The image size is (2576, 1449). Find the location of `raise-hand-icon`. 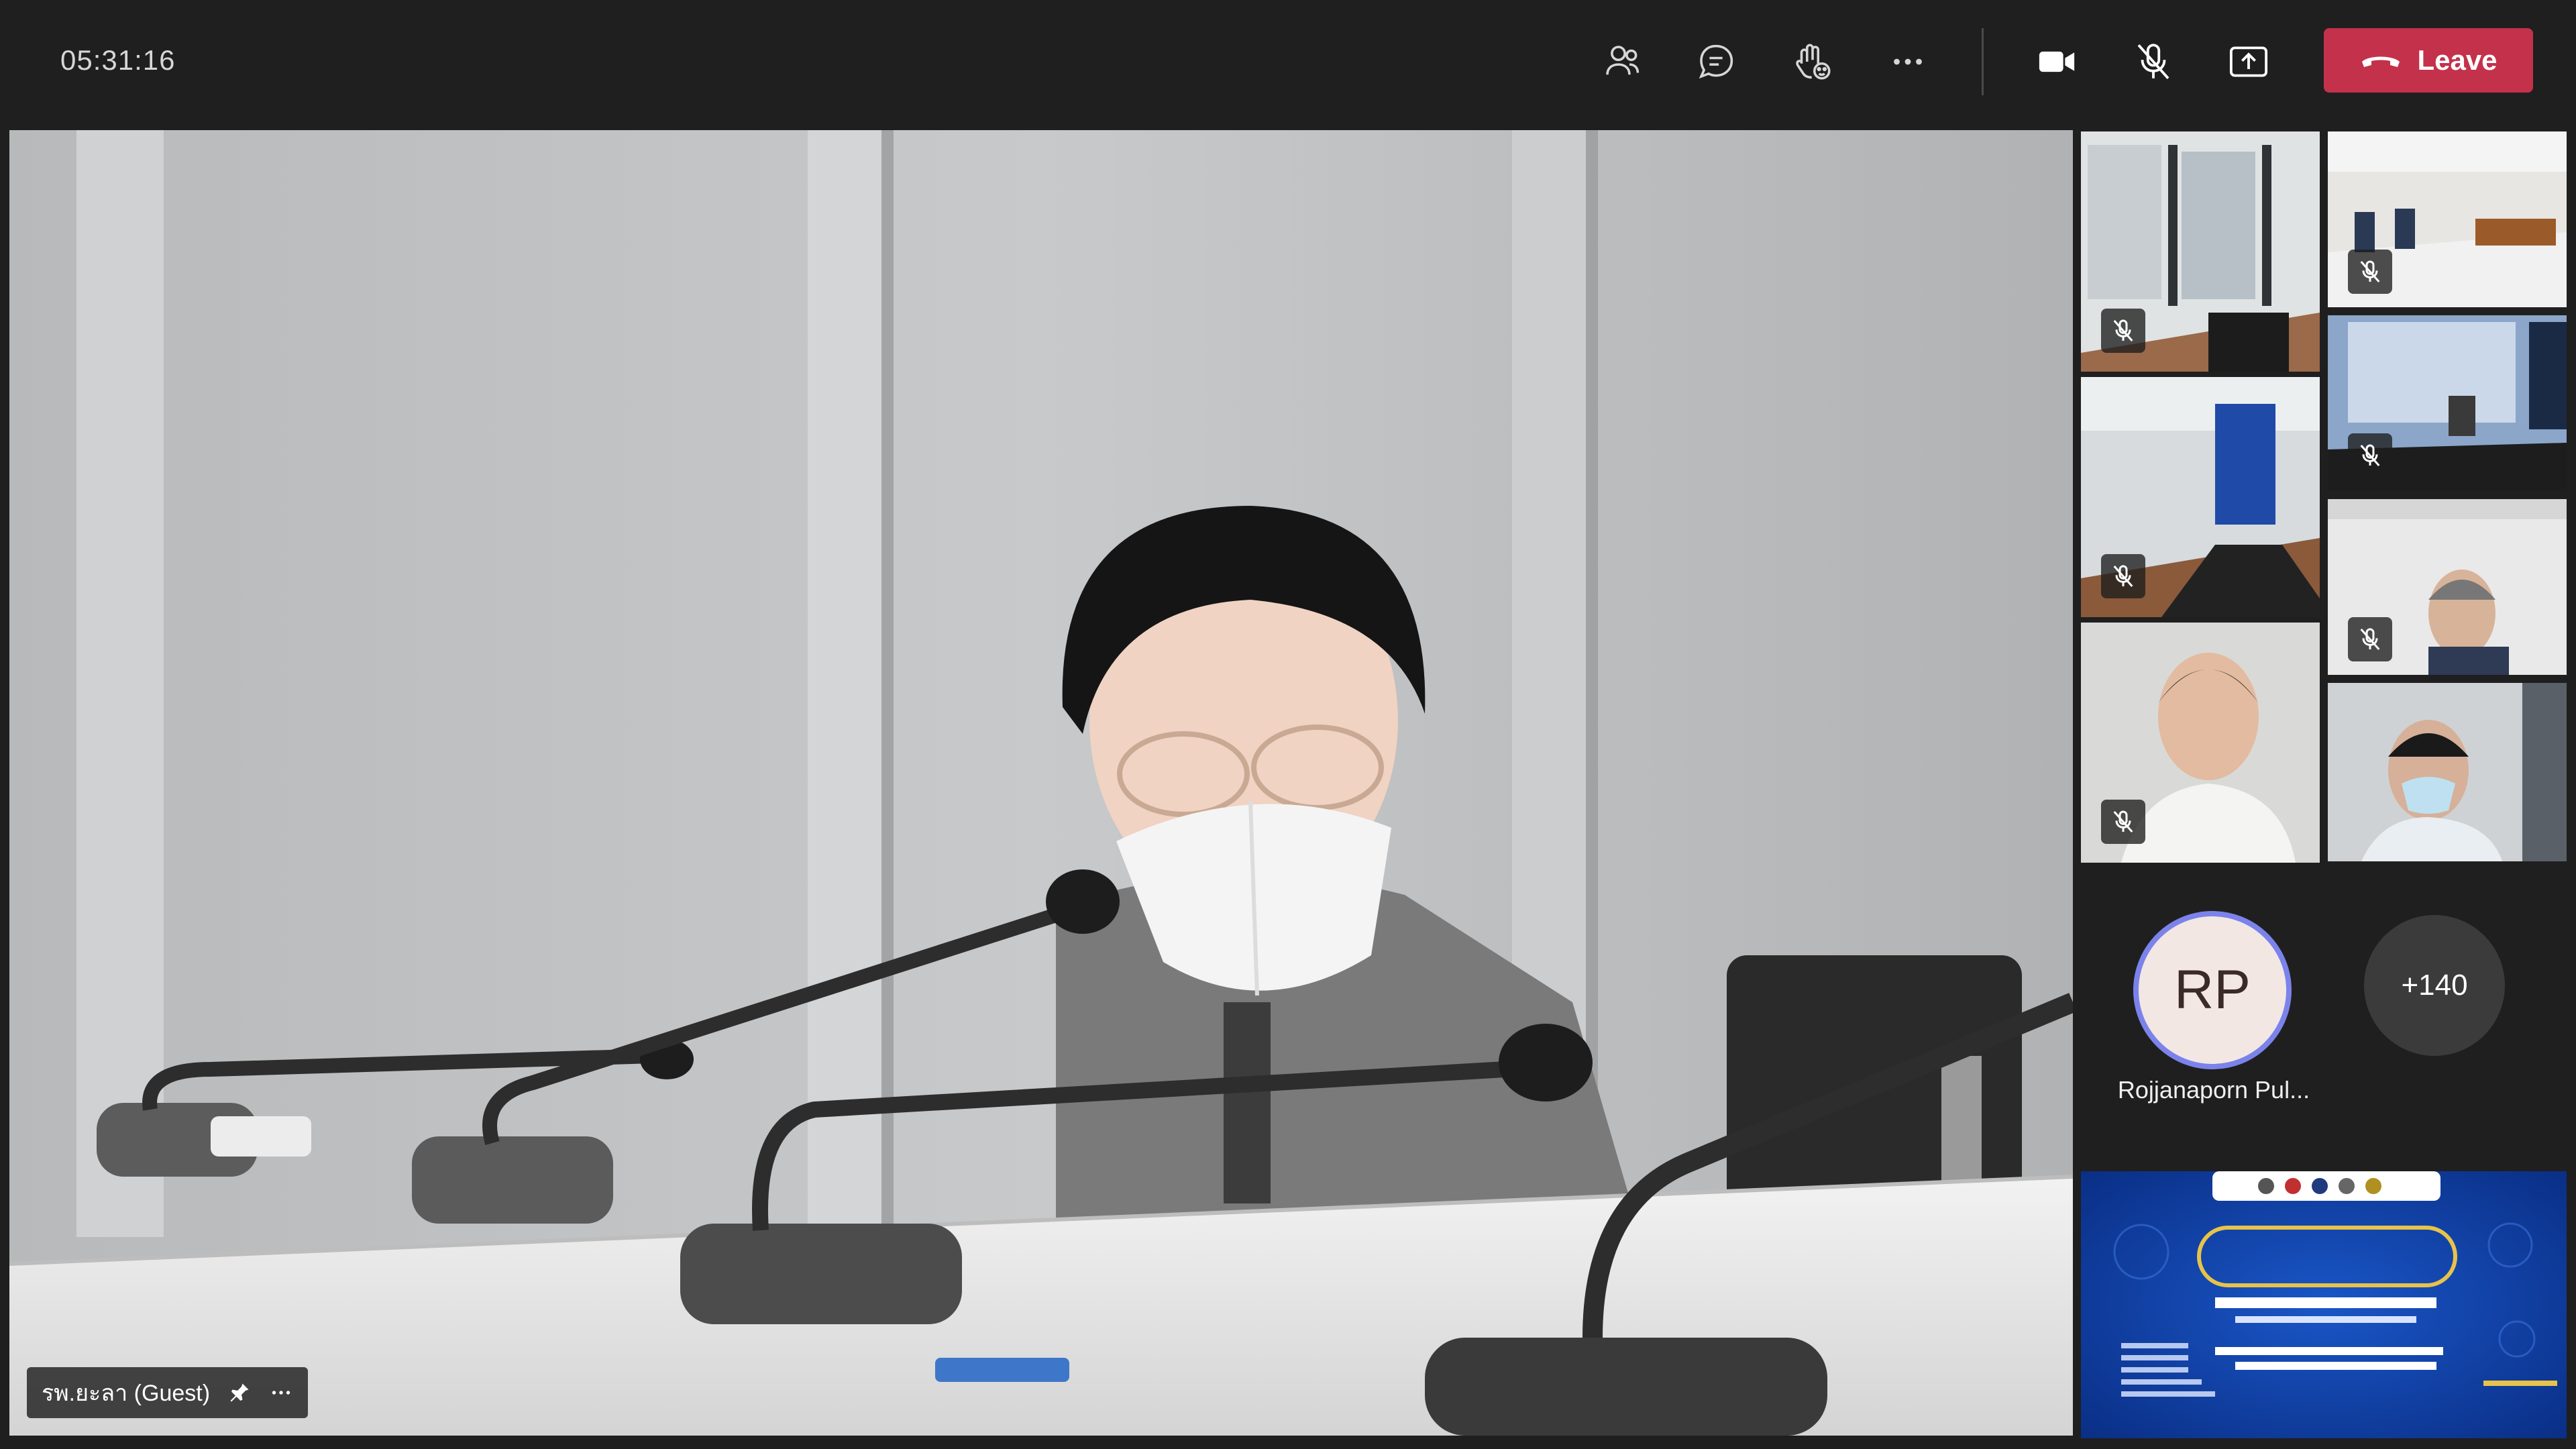

raise-hand-icon is located at coordinates (1813, 62).